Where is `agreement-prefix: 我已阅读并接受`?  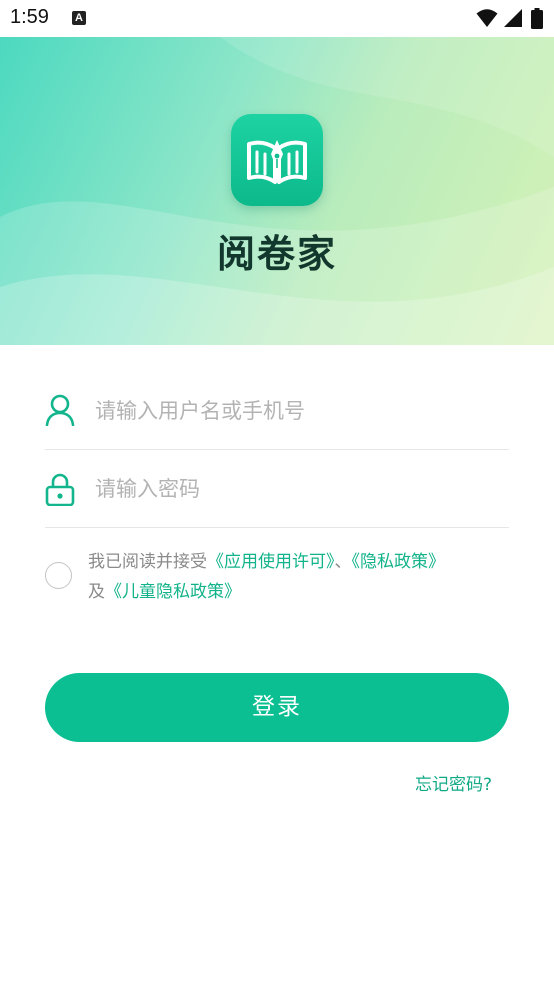
agreement-prefix: 我已阅读并接受 is located at coordinates (147, 562).